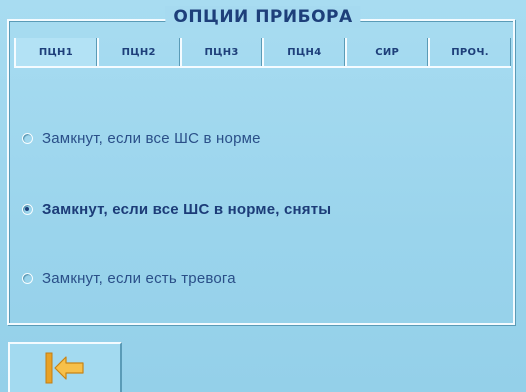  I want to click on radio-option-label: Замкнут, если все ШС в норме, so click(151, 138).